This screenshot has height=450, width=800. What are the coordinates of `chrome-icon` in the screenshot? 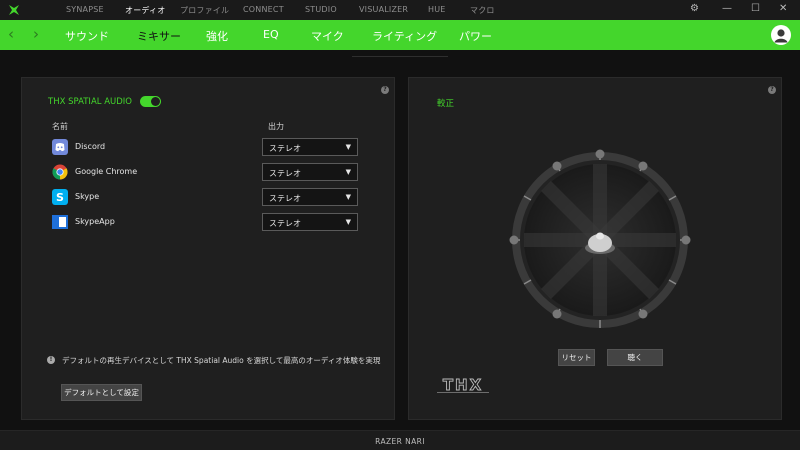 It's located at (60, 172).